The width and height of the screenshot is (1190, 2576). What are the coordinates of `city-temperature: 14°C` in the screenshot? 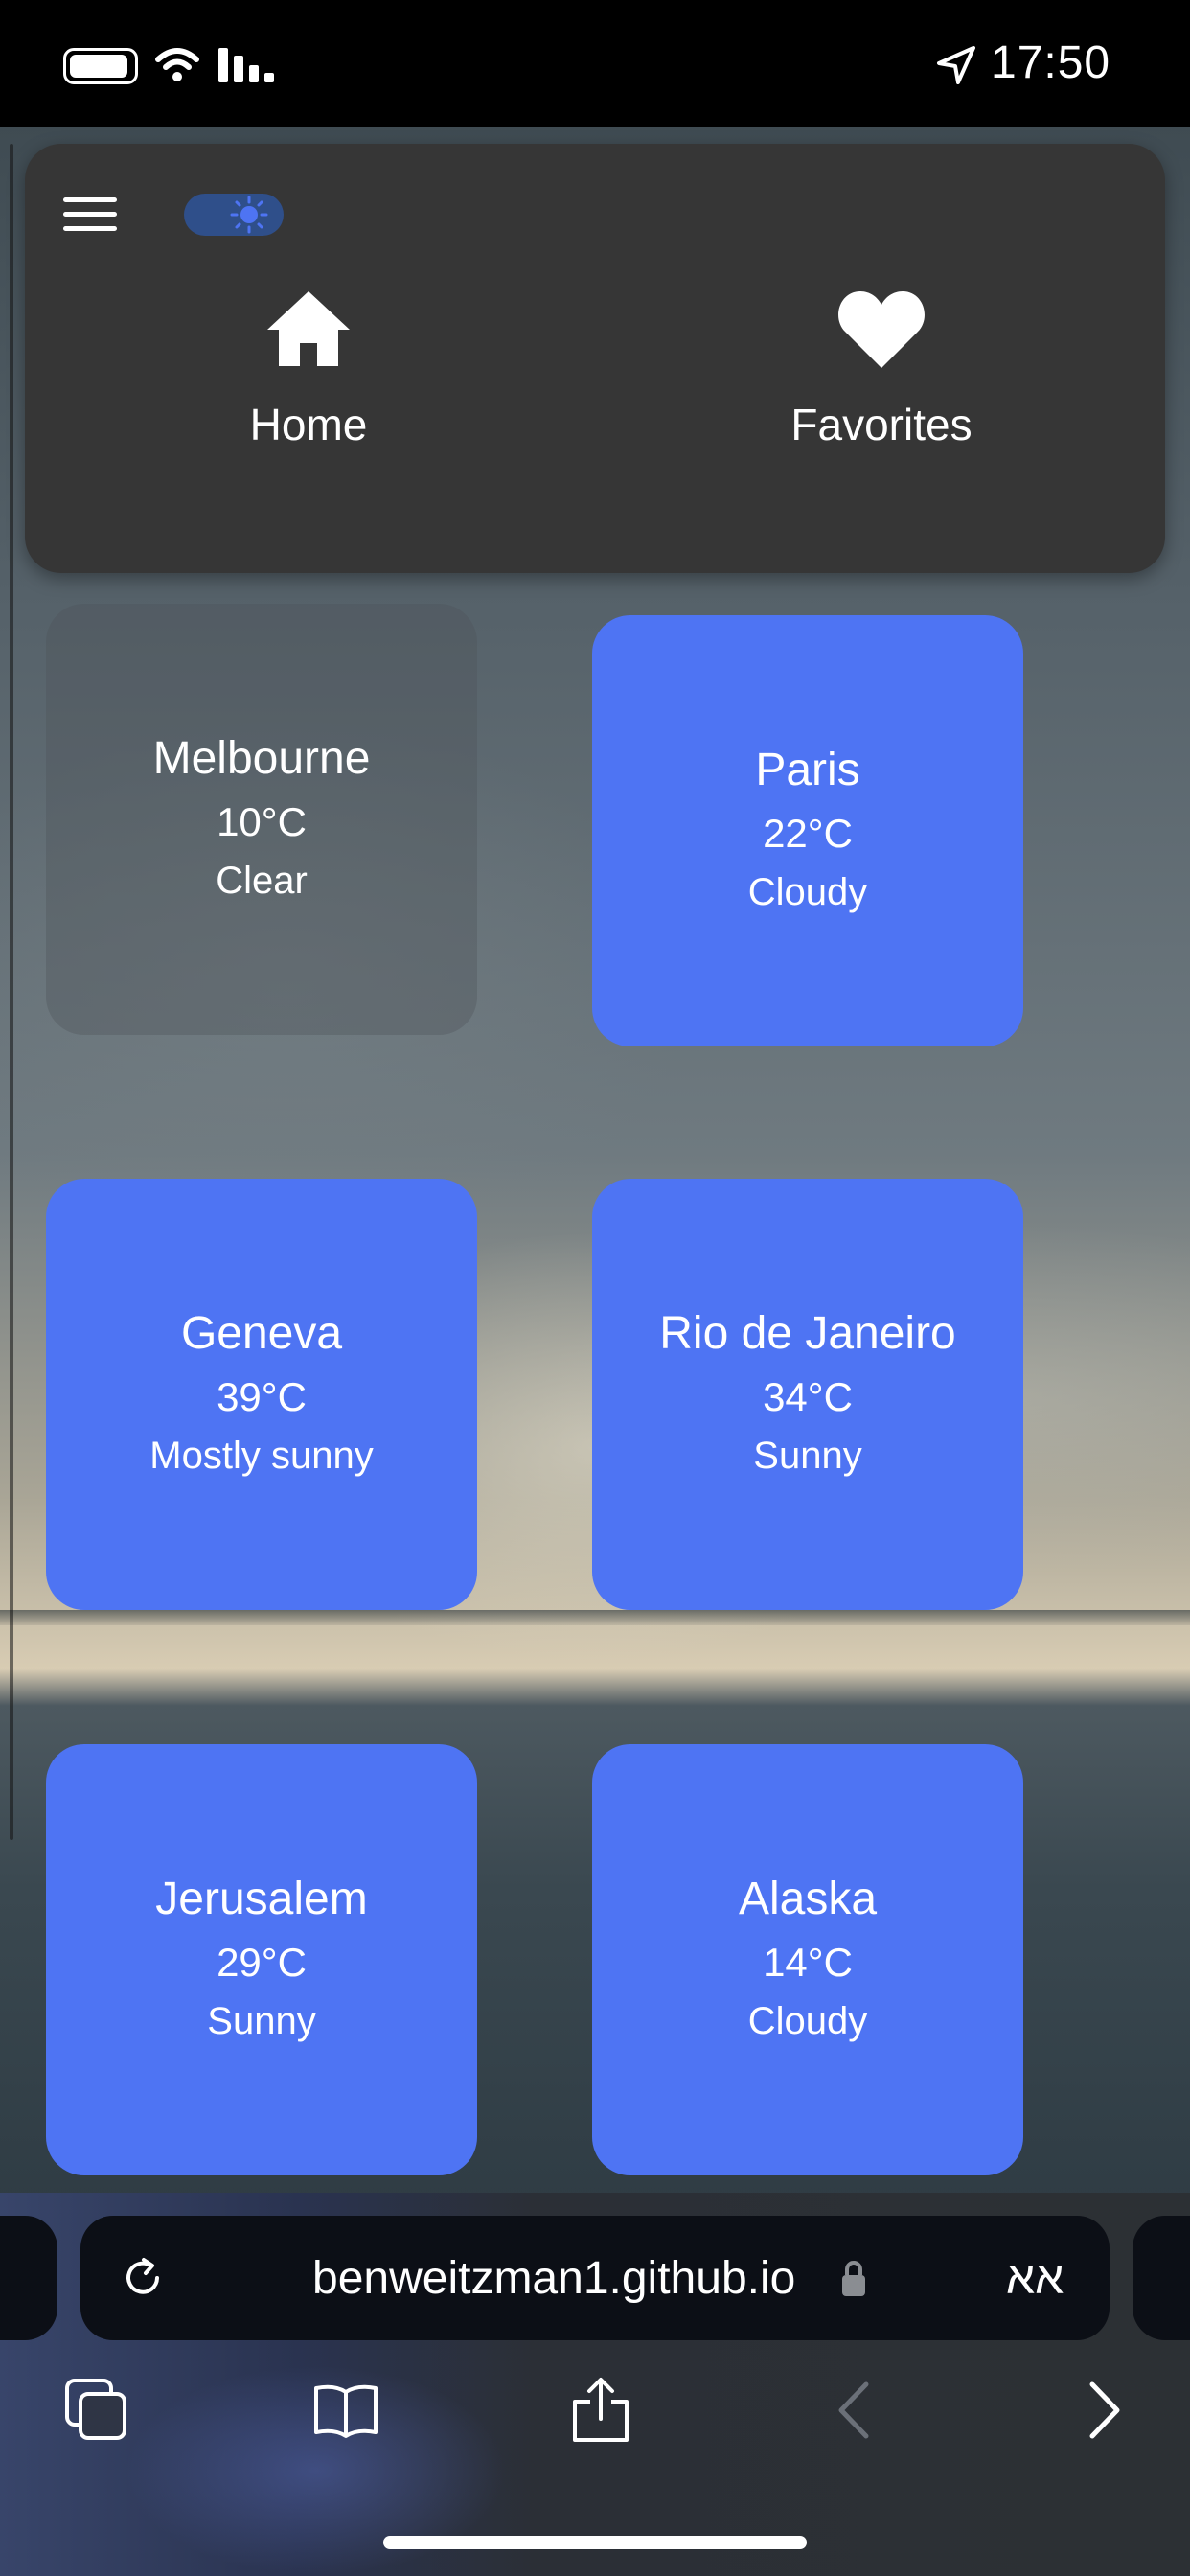 It's located at (808, 1962).